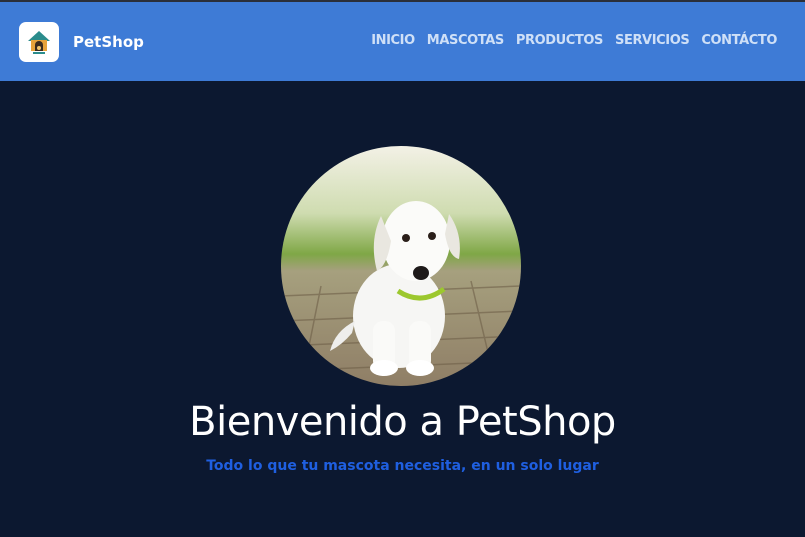  What do you see at coordinates (401, 266) in the screenshot?
I see `puppy-photo` at bounding box center [401, 266].